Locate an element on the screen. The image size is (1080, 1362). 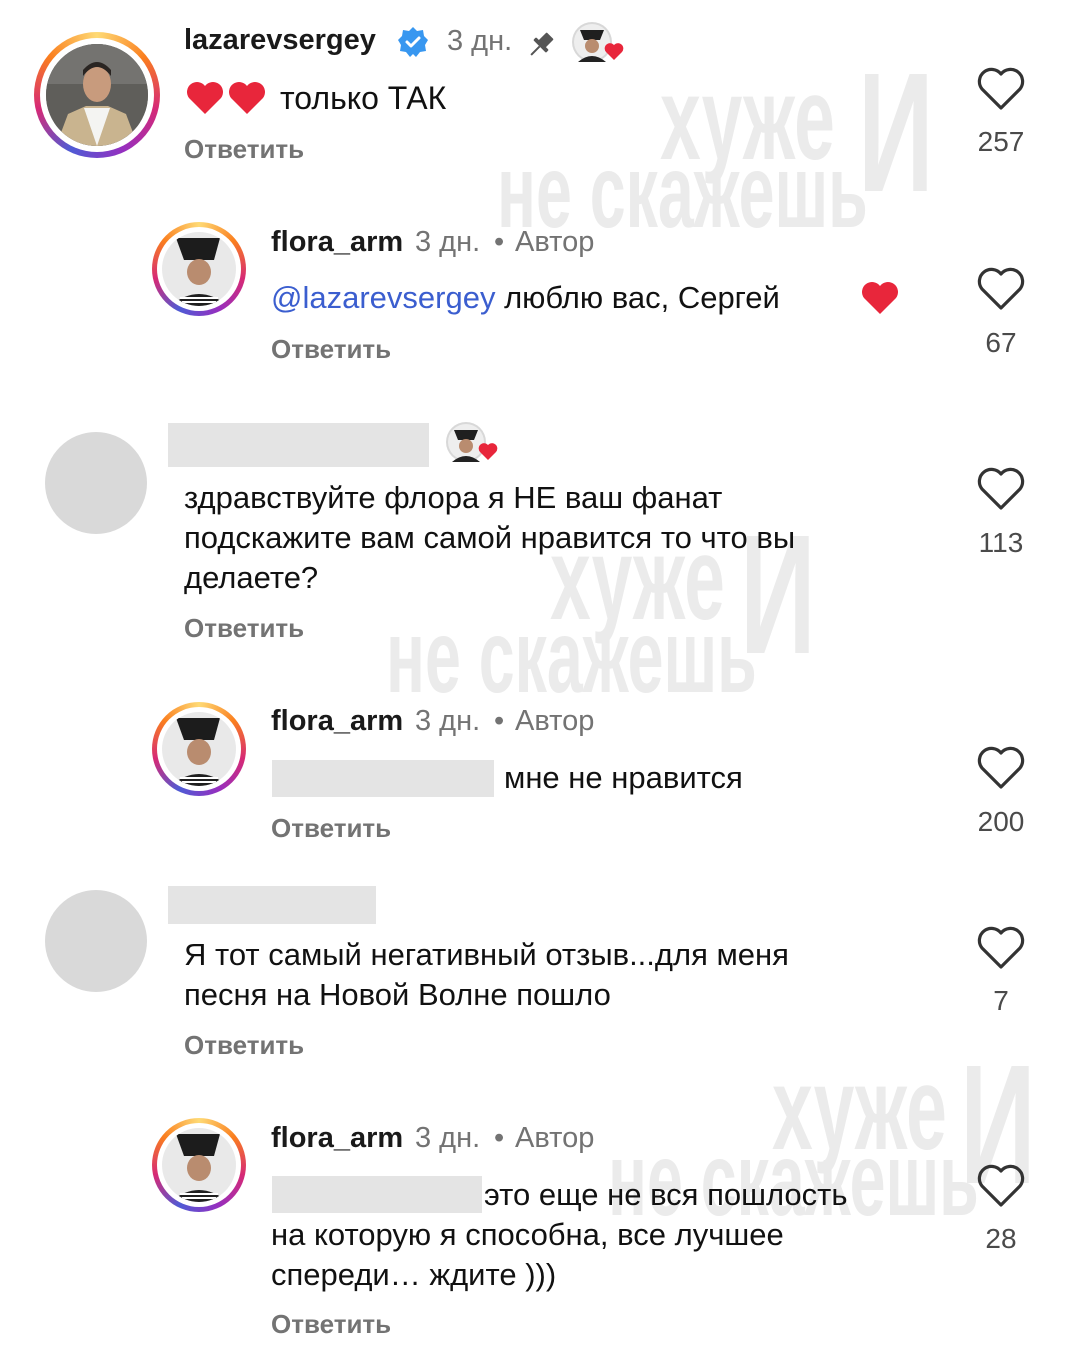
like-count: 113 is located at coordinates (1001, 542).